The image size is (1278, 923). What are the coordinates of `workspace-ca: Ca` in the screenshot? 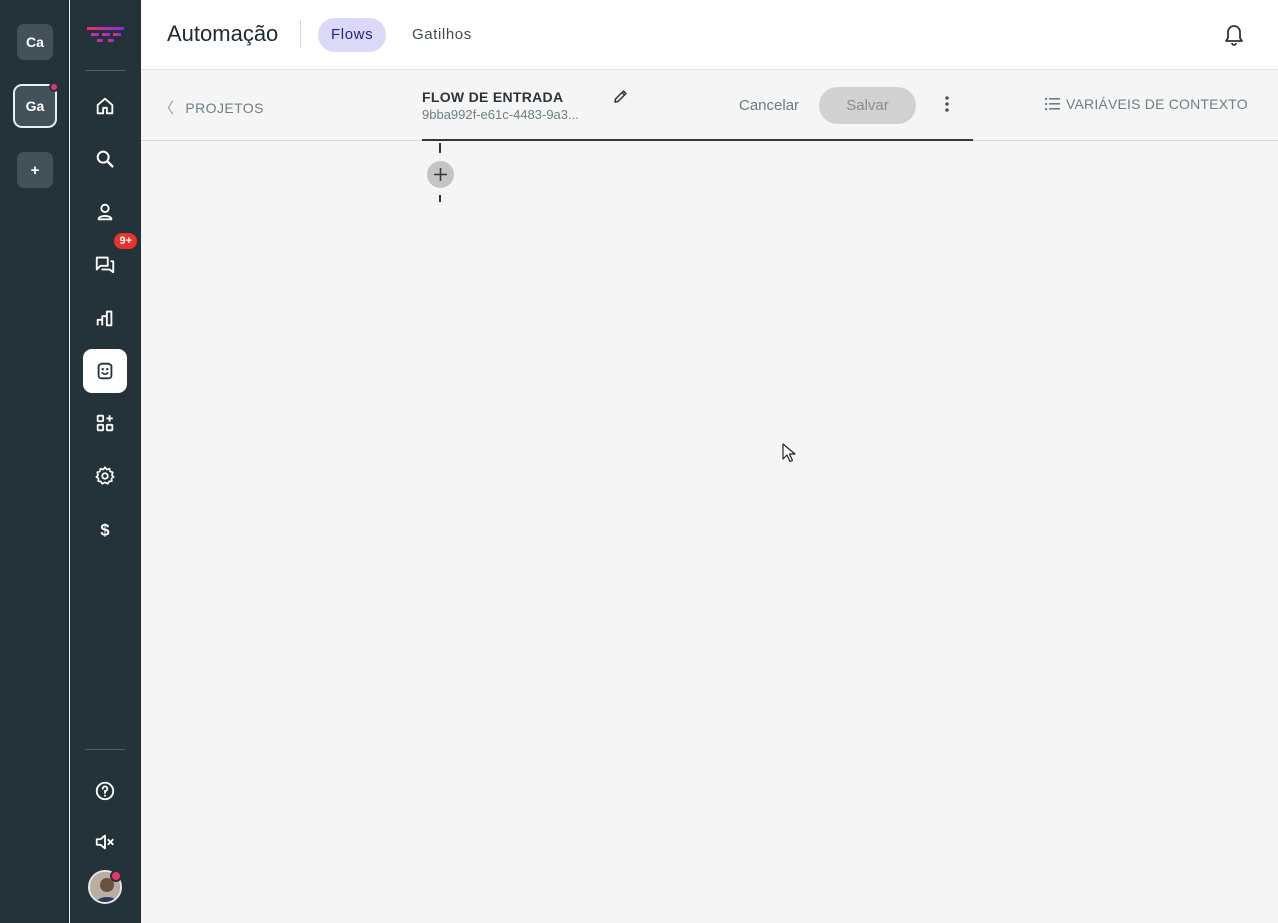 It's located at (35, 42).